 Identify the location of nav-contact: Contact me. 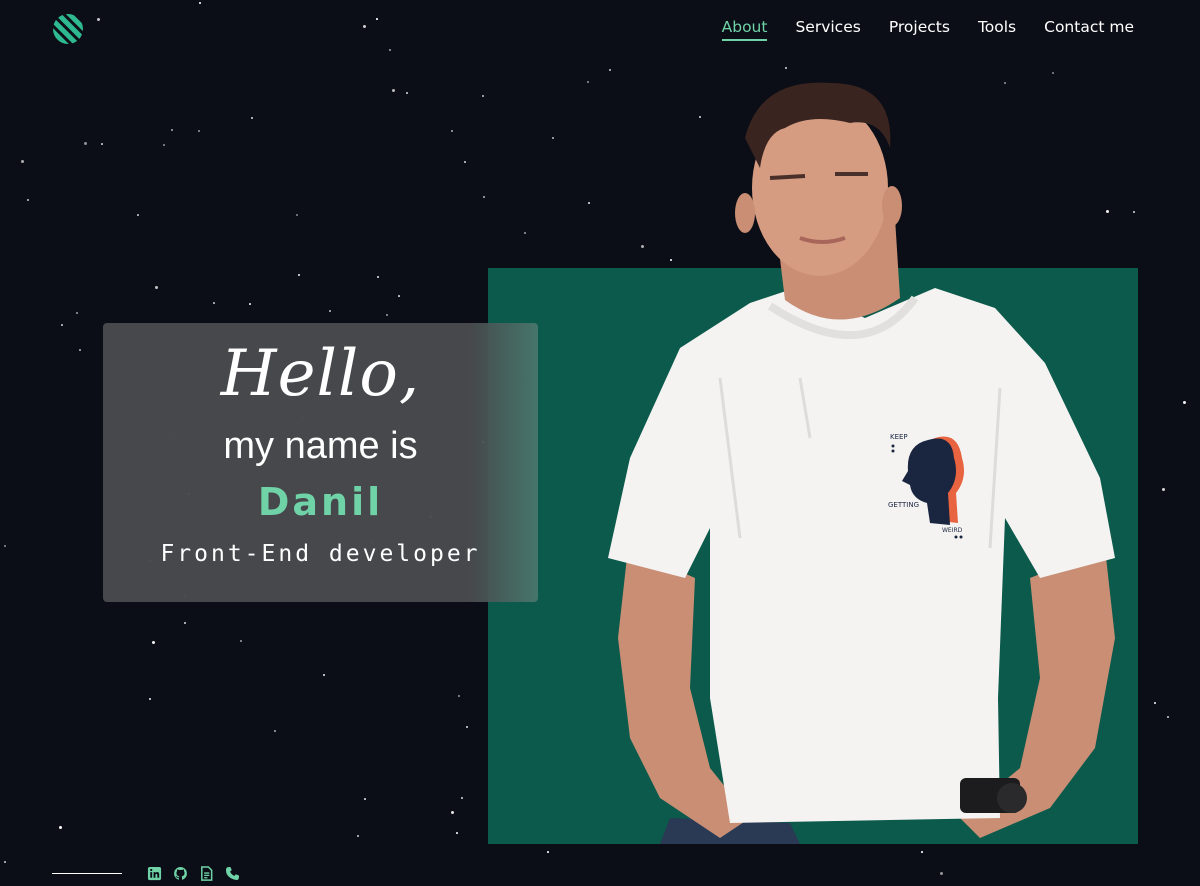
(1089, 29).